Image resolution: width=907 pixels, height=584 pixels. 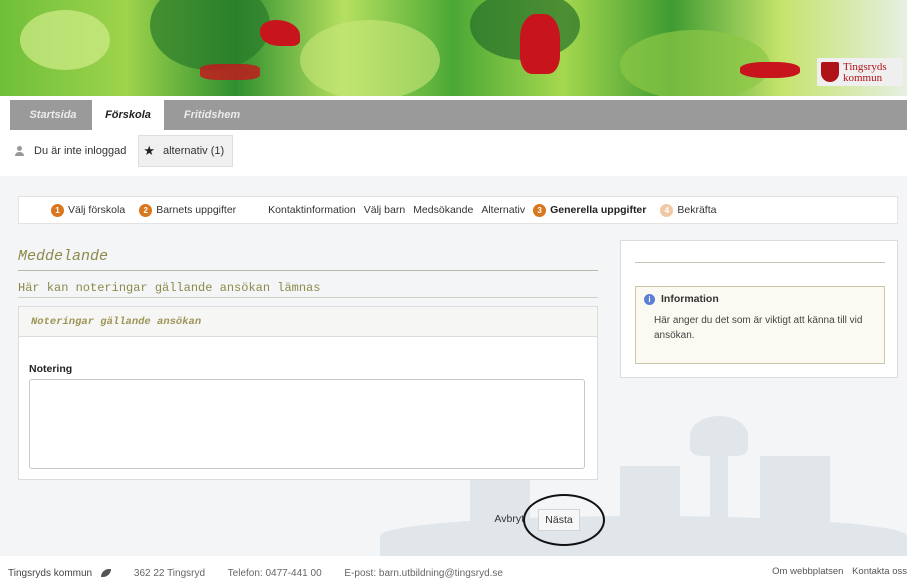 I want to click on footer-phone: Telefon: 0477-441 00, so click(x=274, y=573).